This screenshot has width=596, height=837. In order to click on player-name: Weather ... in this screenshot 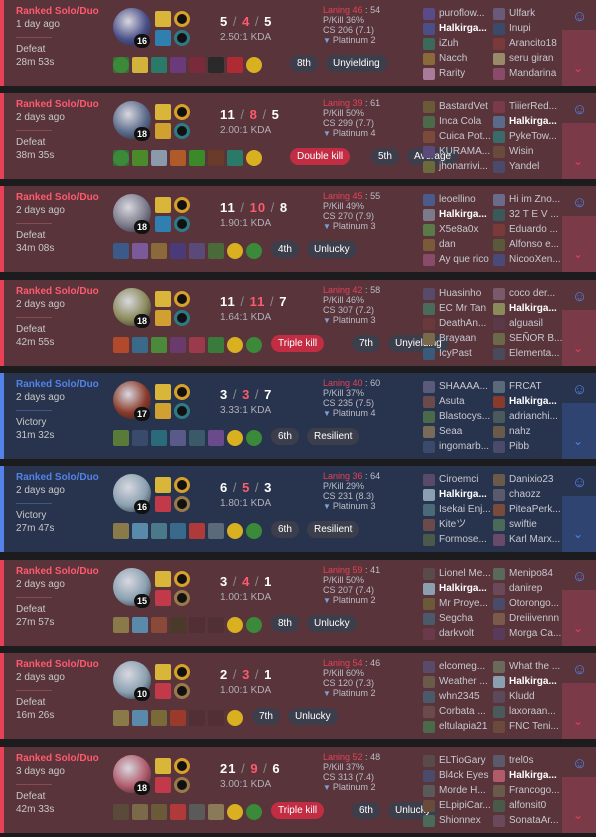, I will do `click(463, 681)`.